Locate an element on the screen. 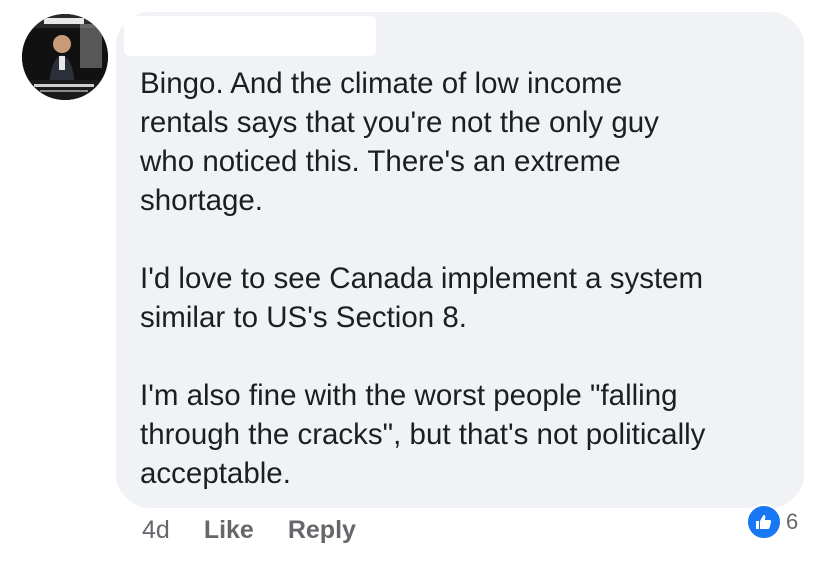  reply-button: Reply is located at coordinates (322, 530).